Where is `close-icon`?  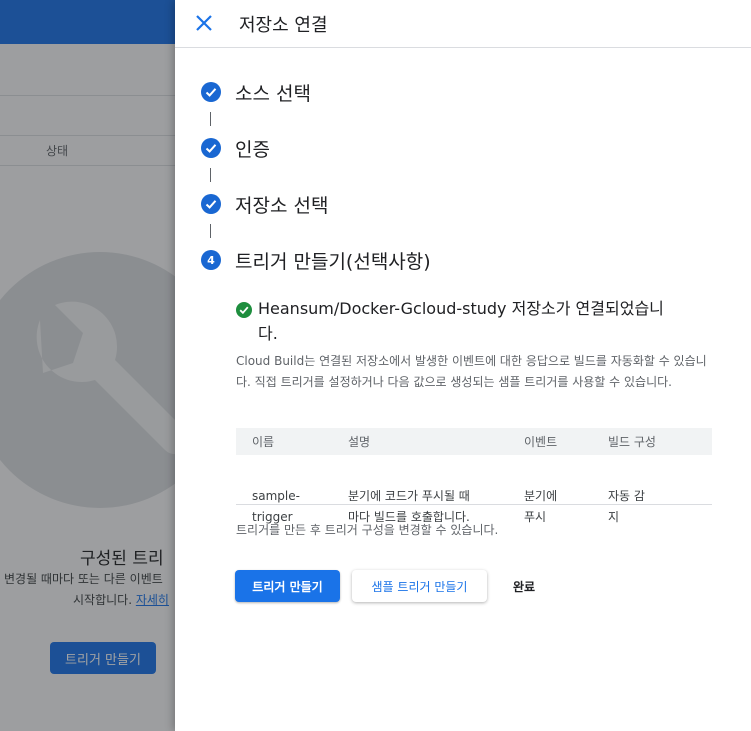 close-icon is located at coordinates (204, 23).